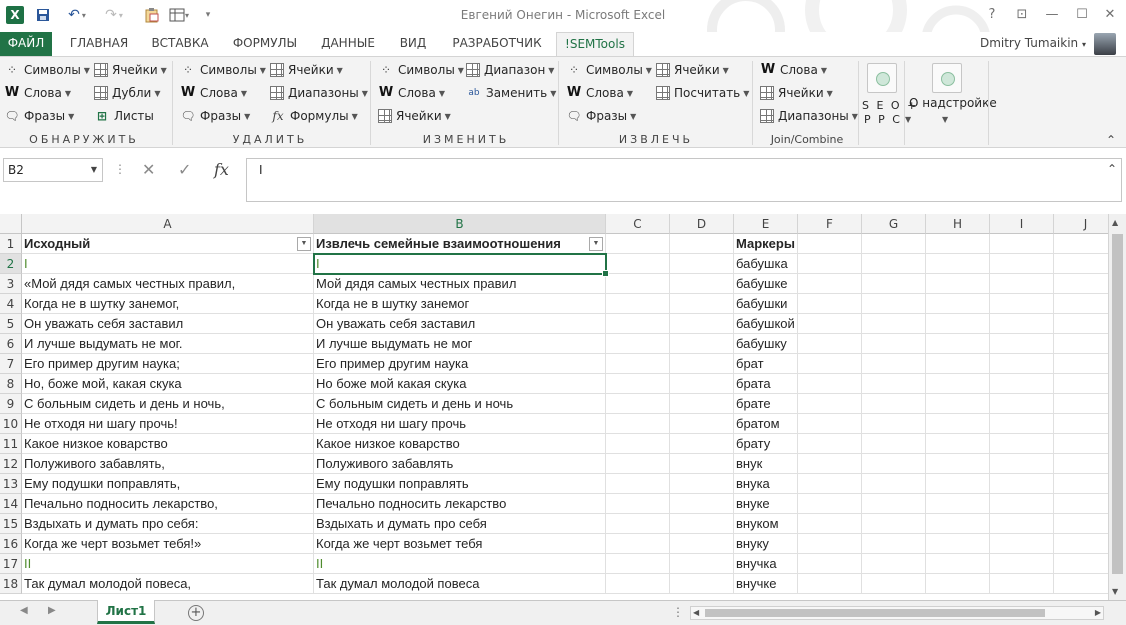 The image size is (1126, 625). What do you see at coordinates (894, 224) in the screenshot?
I see `column-header-g: G` at bounding box center [894, 224].